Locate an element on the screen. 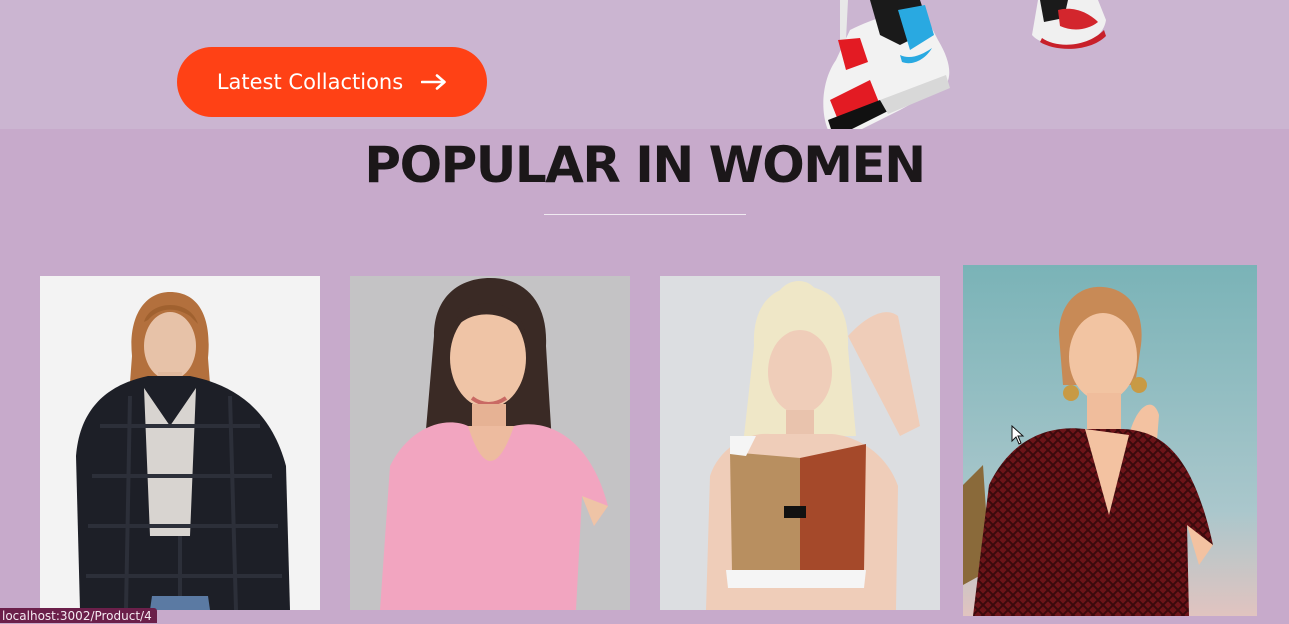 The height and width of the screenshot is (624, 1289). mouse-cursor-icon is located at coordinates (1018, 435).